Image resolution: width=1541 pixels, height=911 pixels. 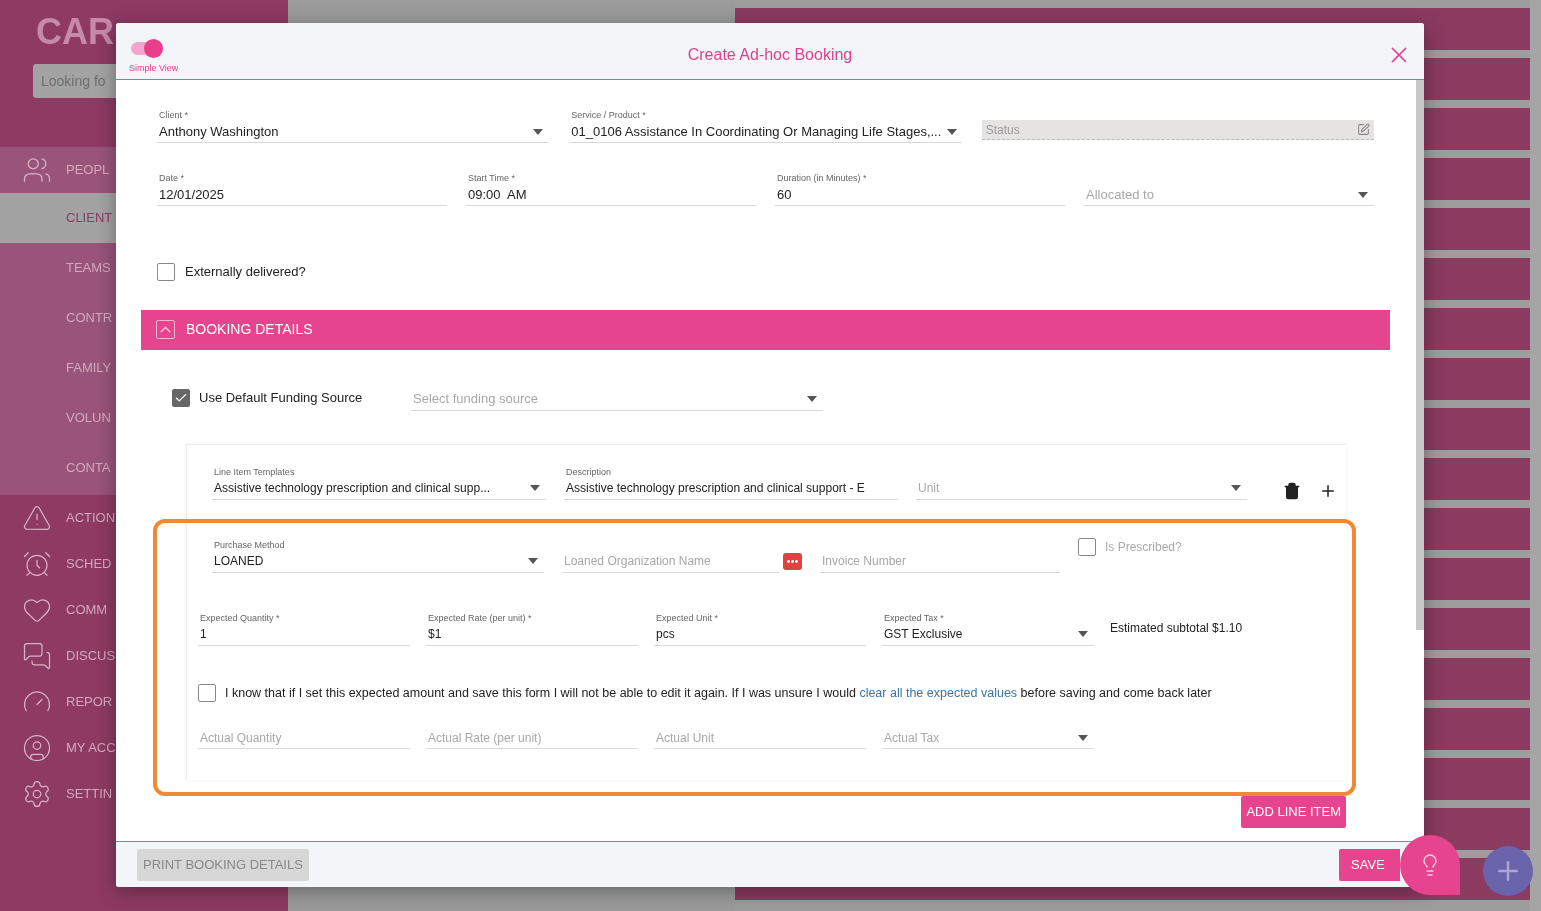 I want to click on field-label: Purchase Method, so click(x=249, y=545).